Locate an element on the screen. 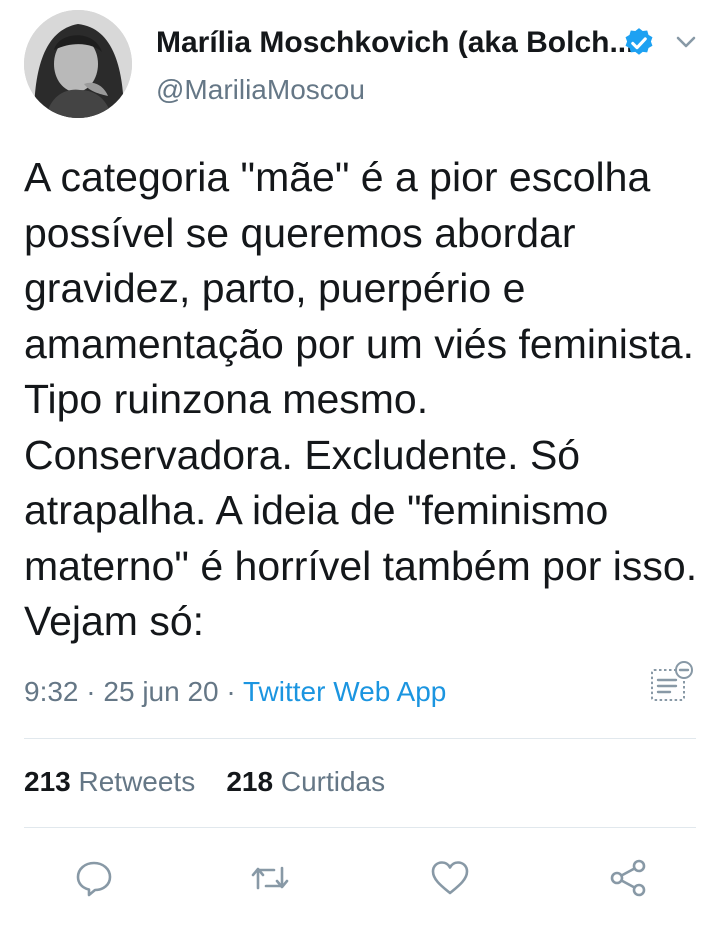 Image resolution: width=720 pixels, height=929 pixels. verified-badge-icon is located at coordinates (639, 43).